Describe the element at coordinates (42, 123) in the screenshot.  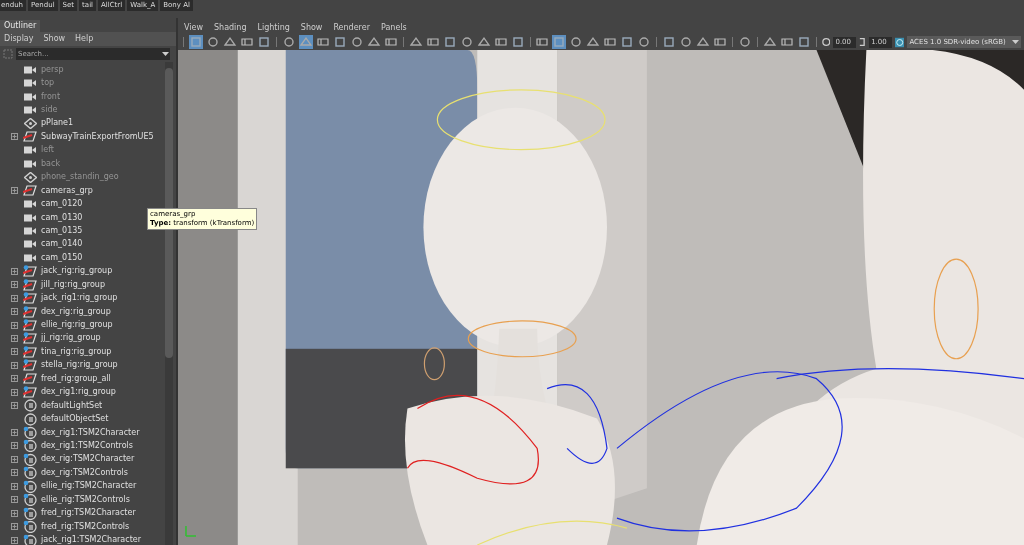
I see `outliner-item: pPlane1` at that location.